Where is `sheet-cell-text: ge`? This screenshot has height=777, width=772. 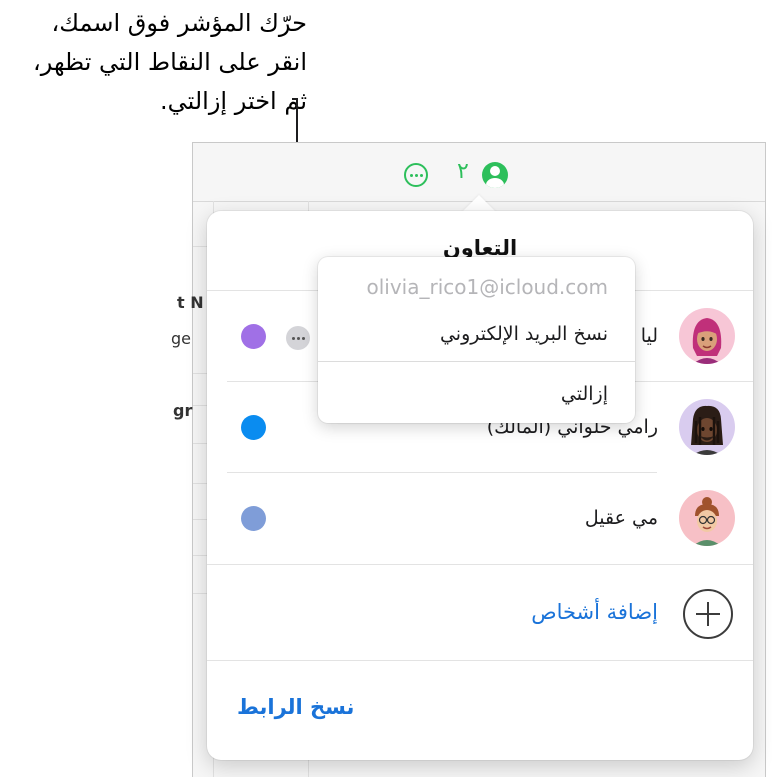
sheet-cell-text: ge is located at coordinates (181, 338).